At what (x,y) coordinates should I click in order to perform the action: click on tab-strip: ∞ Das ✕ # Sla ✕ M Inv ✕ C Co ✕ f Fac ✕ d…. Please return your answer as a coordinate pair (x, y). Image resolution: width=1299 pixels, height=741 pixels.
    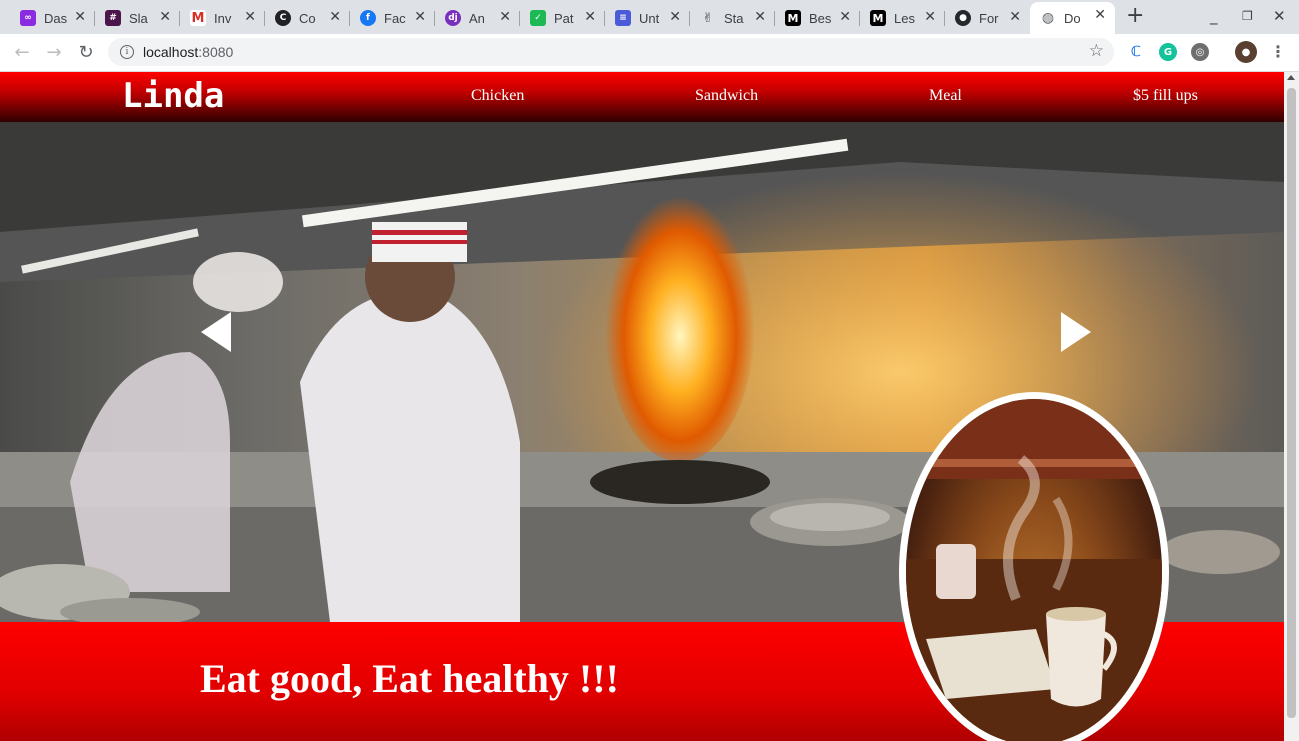
    Looking at the image, I should click on (649, 17).